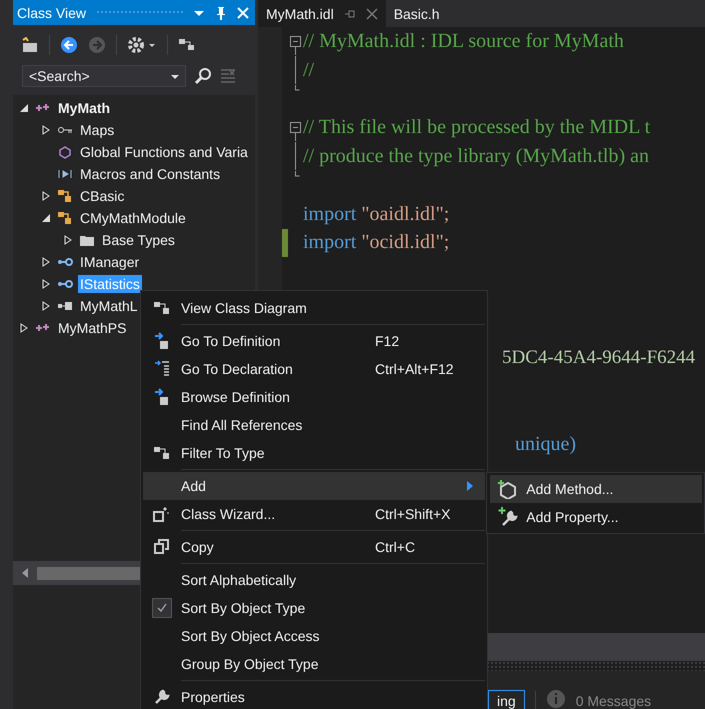 The image size is (705, 709). Describe the element at coordinates (463, 41) in the screenshot. I see `code-comment: // MyMath.idl : IDL source for MyMath` at that location.